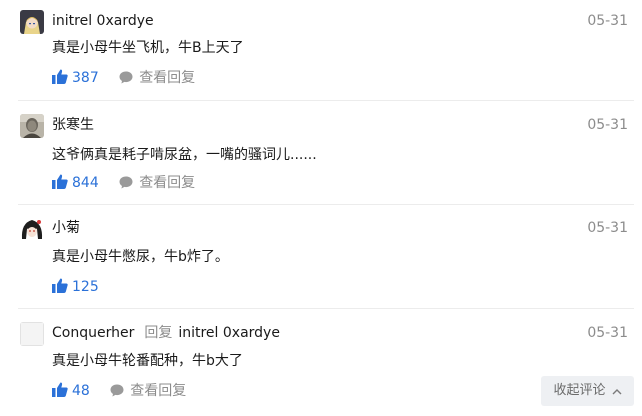 This screenshot has width=642, height=416. I want to click on comment-actions: 387 查看回复, so click(123, 78).